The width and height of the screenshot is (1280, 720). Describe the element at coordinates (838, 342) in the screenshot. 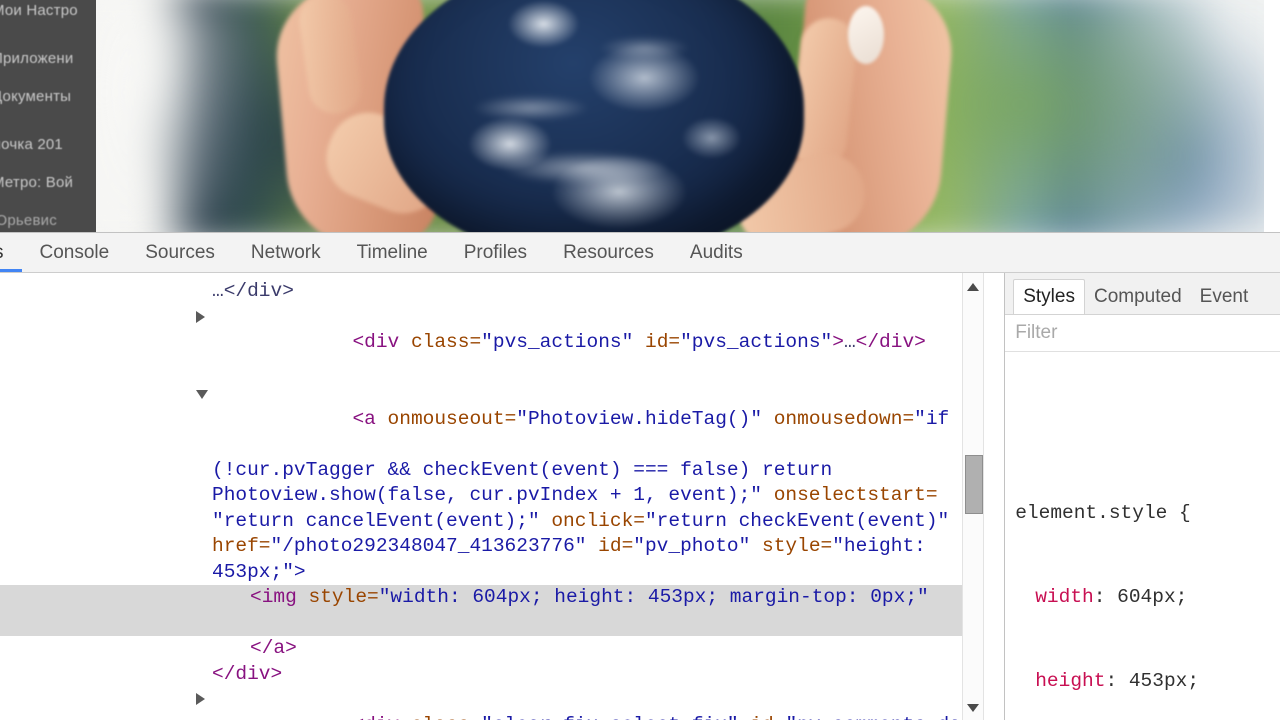

I see `tag-close: >` at that location.